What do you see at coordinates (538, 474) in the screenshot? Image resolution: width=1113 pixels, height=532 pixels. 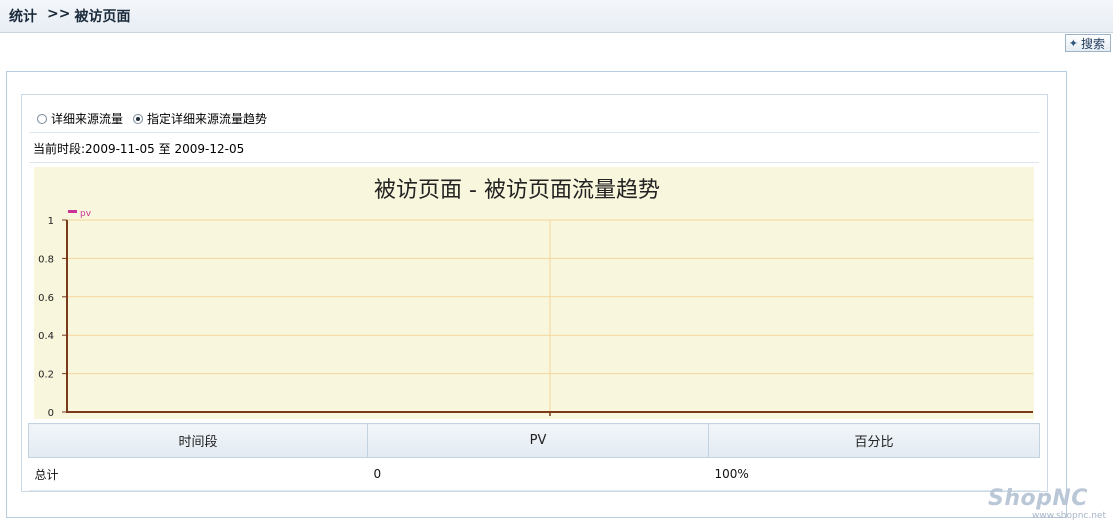 I see `cell-pv: 0` at bounding box center [538, 474].